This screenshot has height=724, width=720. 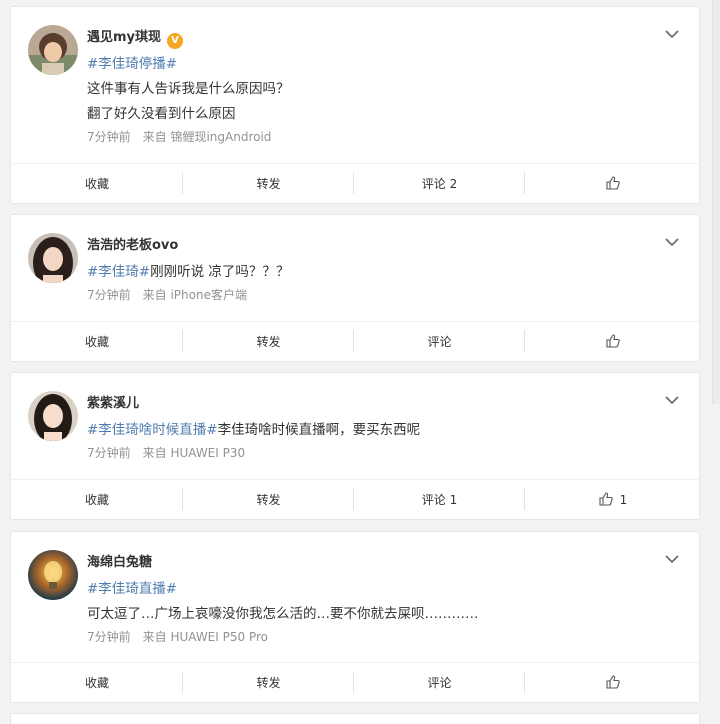 I want to click on post-source: 来自 HUAWEI P30, so click(x=194, y=453).